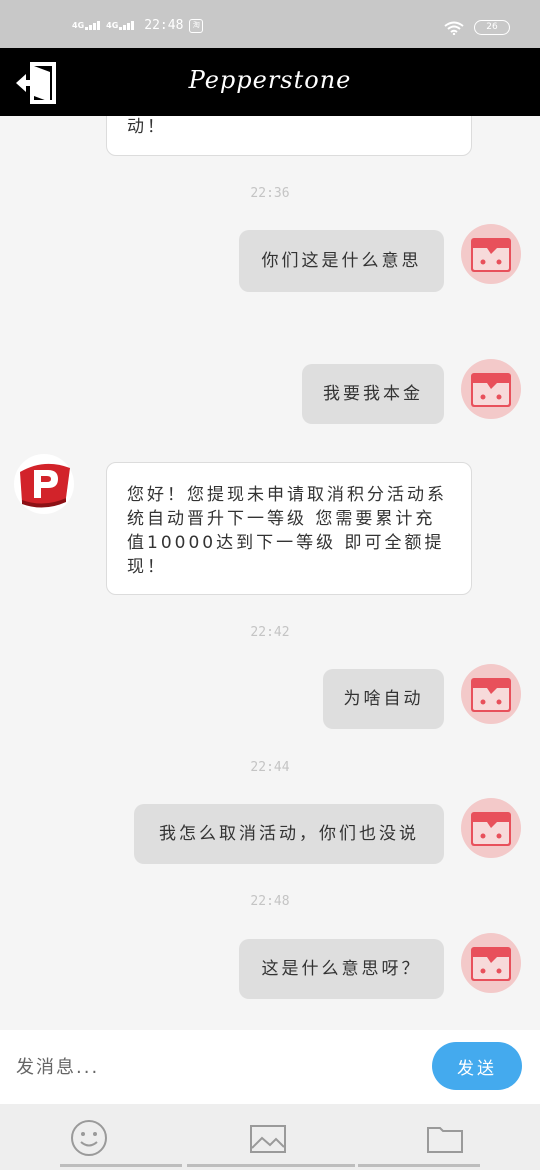 The image size is (540, 1170). I want to click on app-header: Pepperstone, so click(270, 82).